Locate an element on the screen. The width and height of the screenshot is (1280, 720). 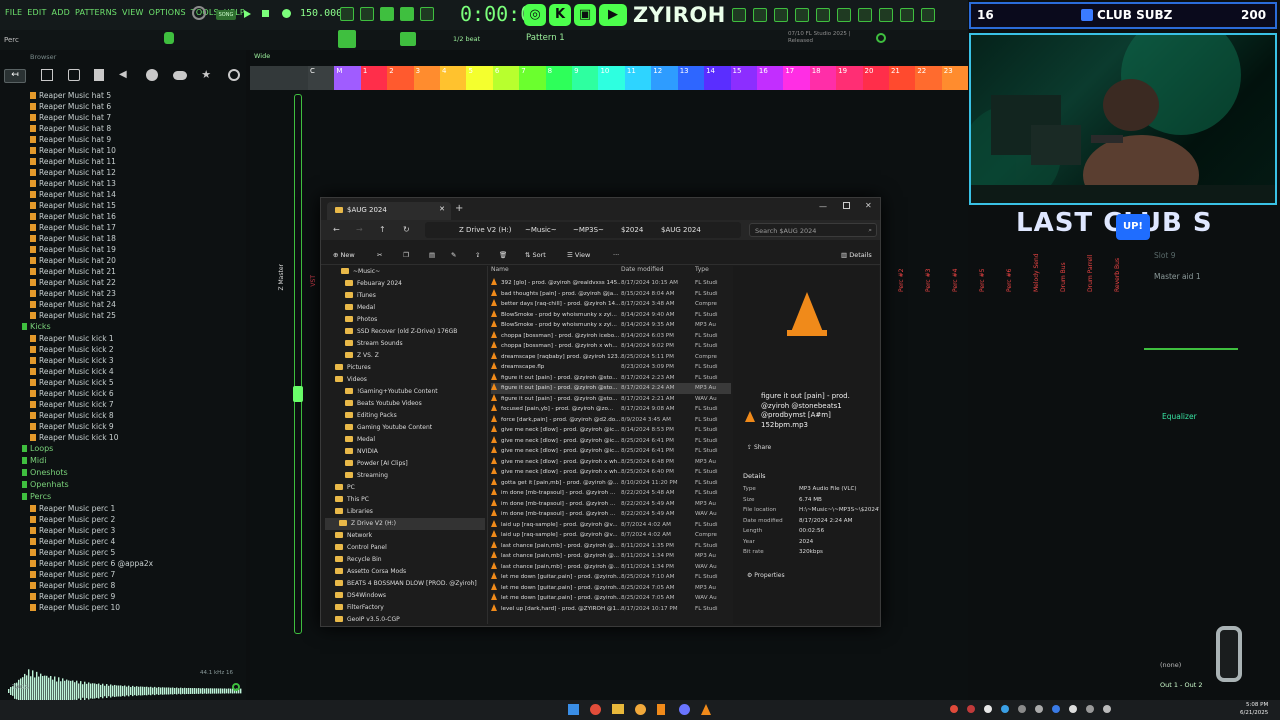
play-icon is located at coordinates (248, 14).